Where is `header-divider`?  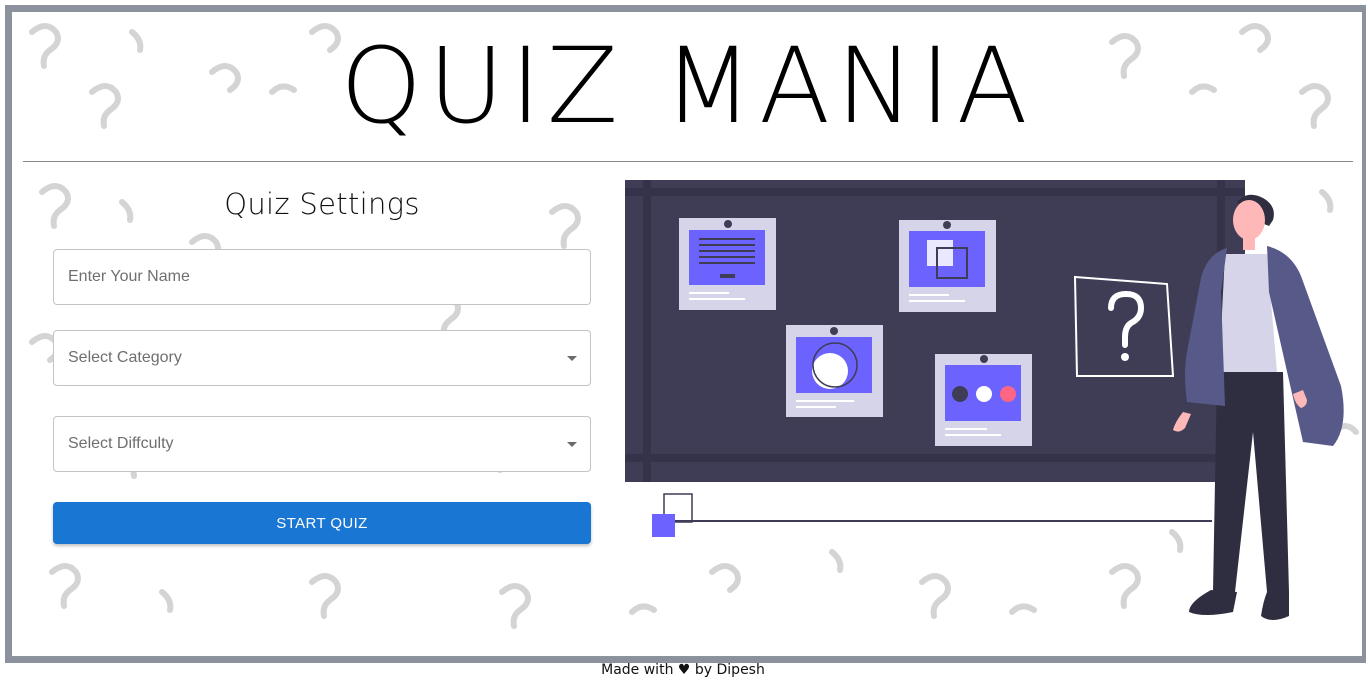 header-divider is located at coordinates (688, 161).